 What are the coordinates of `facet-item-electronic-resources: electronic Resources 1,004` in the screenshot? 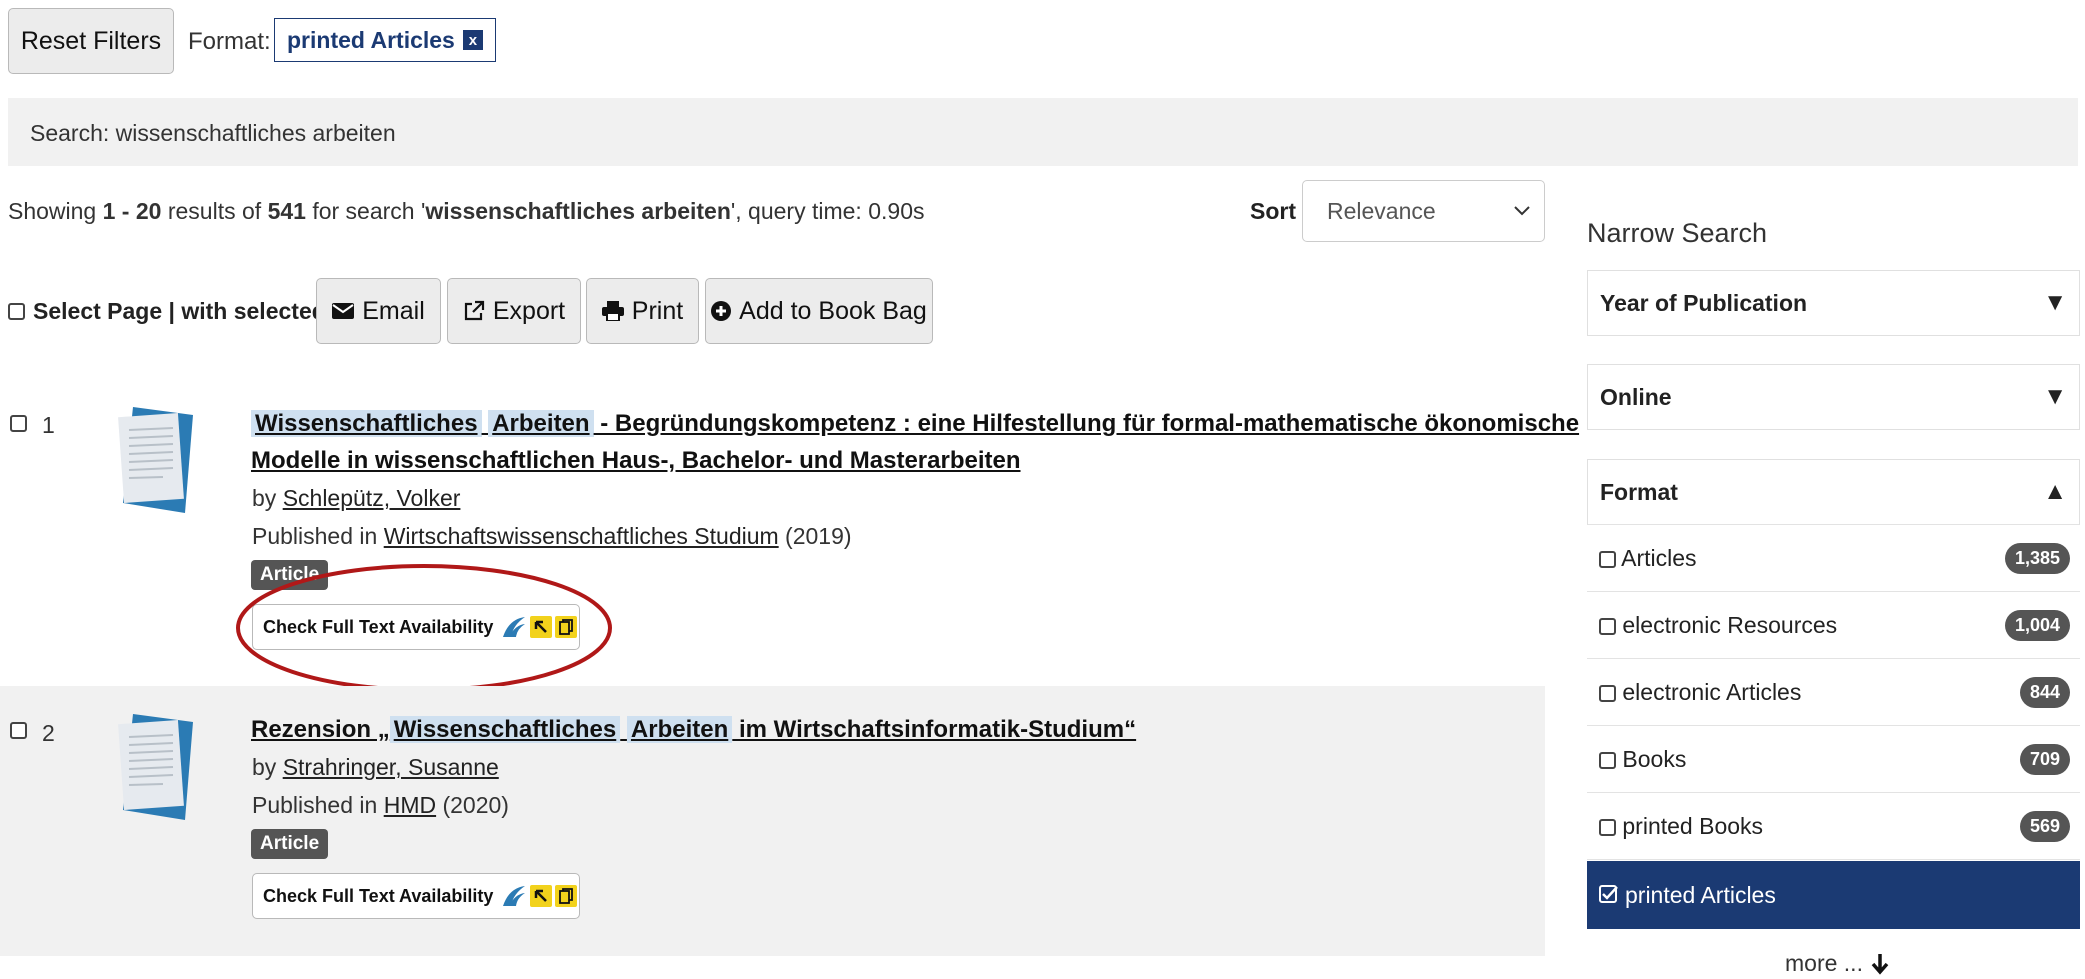 It's located at (1833, 626).